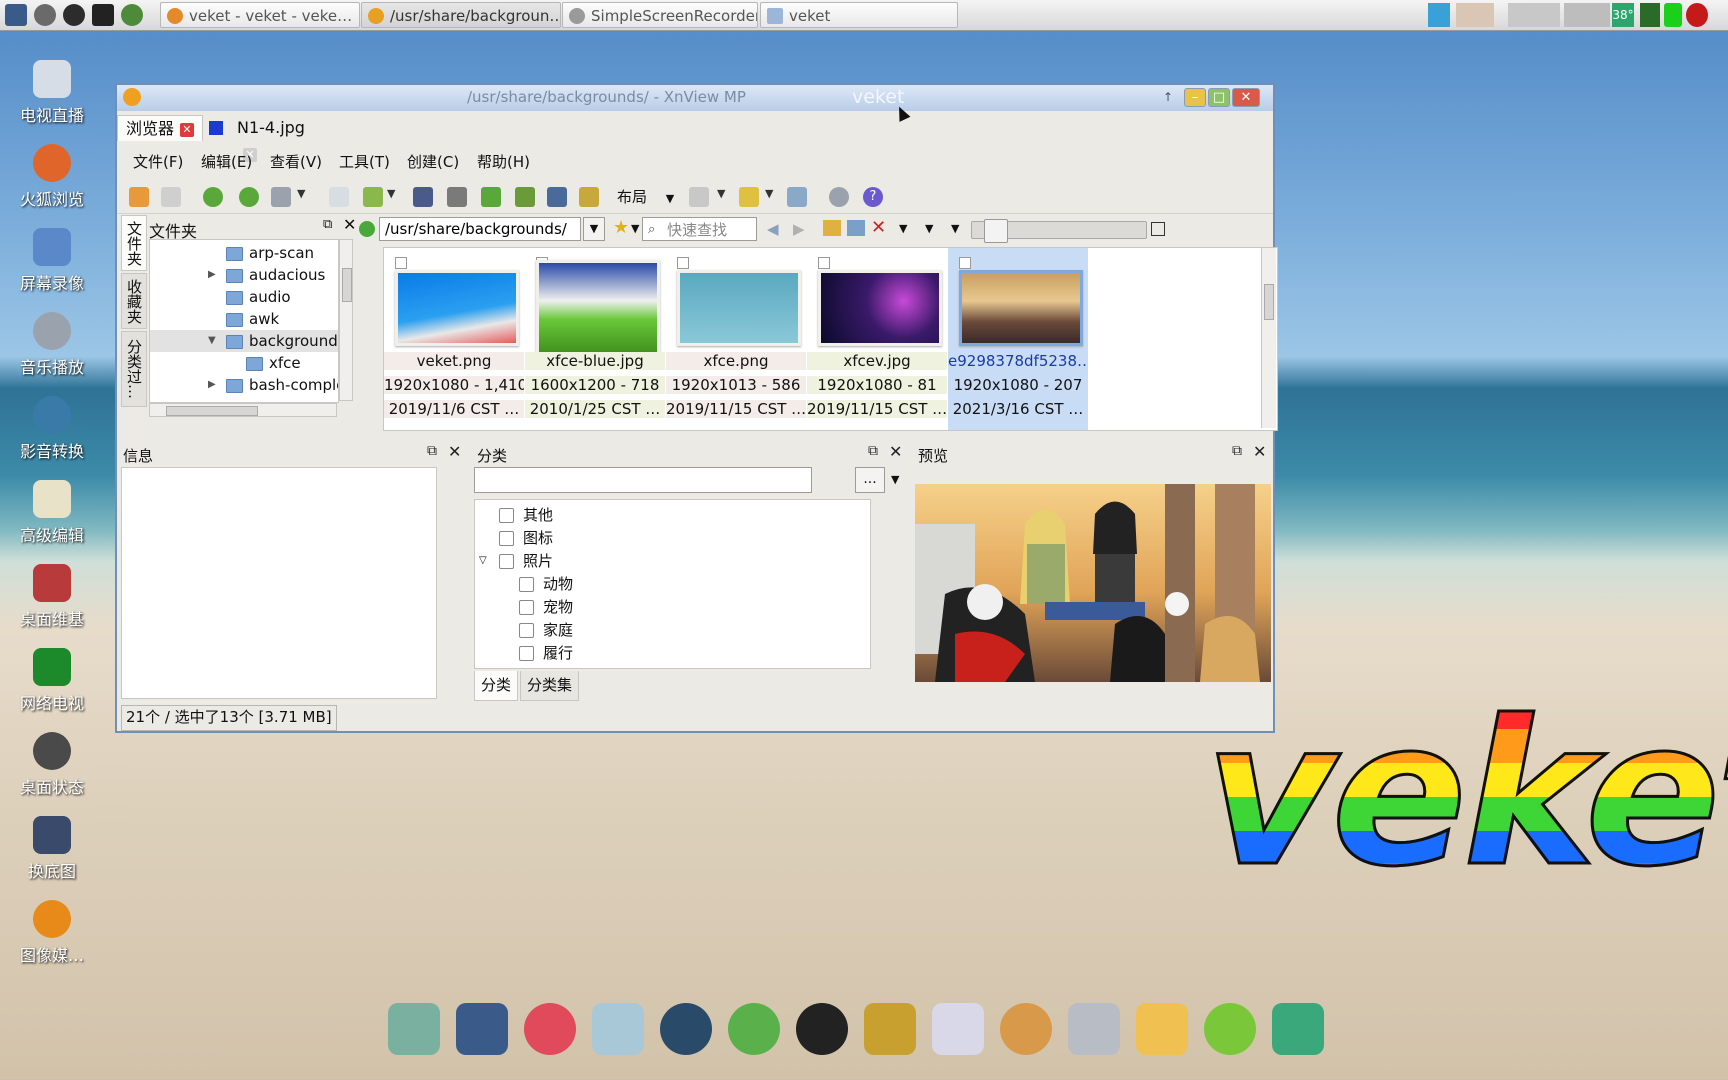 This screenshot has width=1728, height=1080. I want to click on paint-palette-icon, so click(1026, 1029).